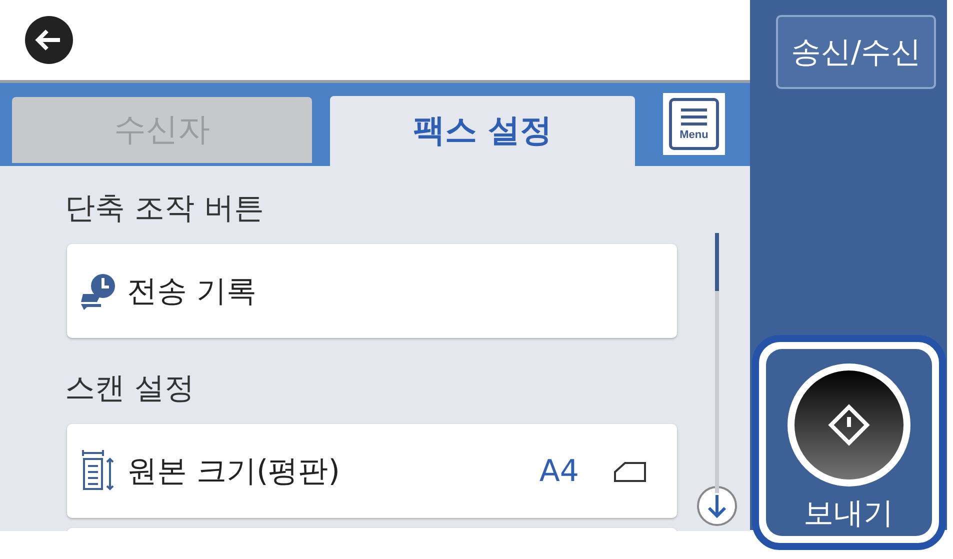 This screenshot has height=559, width=953. I want to click on section-heading: 스캔 설정, so click(130, 389).